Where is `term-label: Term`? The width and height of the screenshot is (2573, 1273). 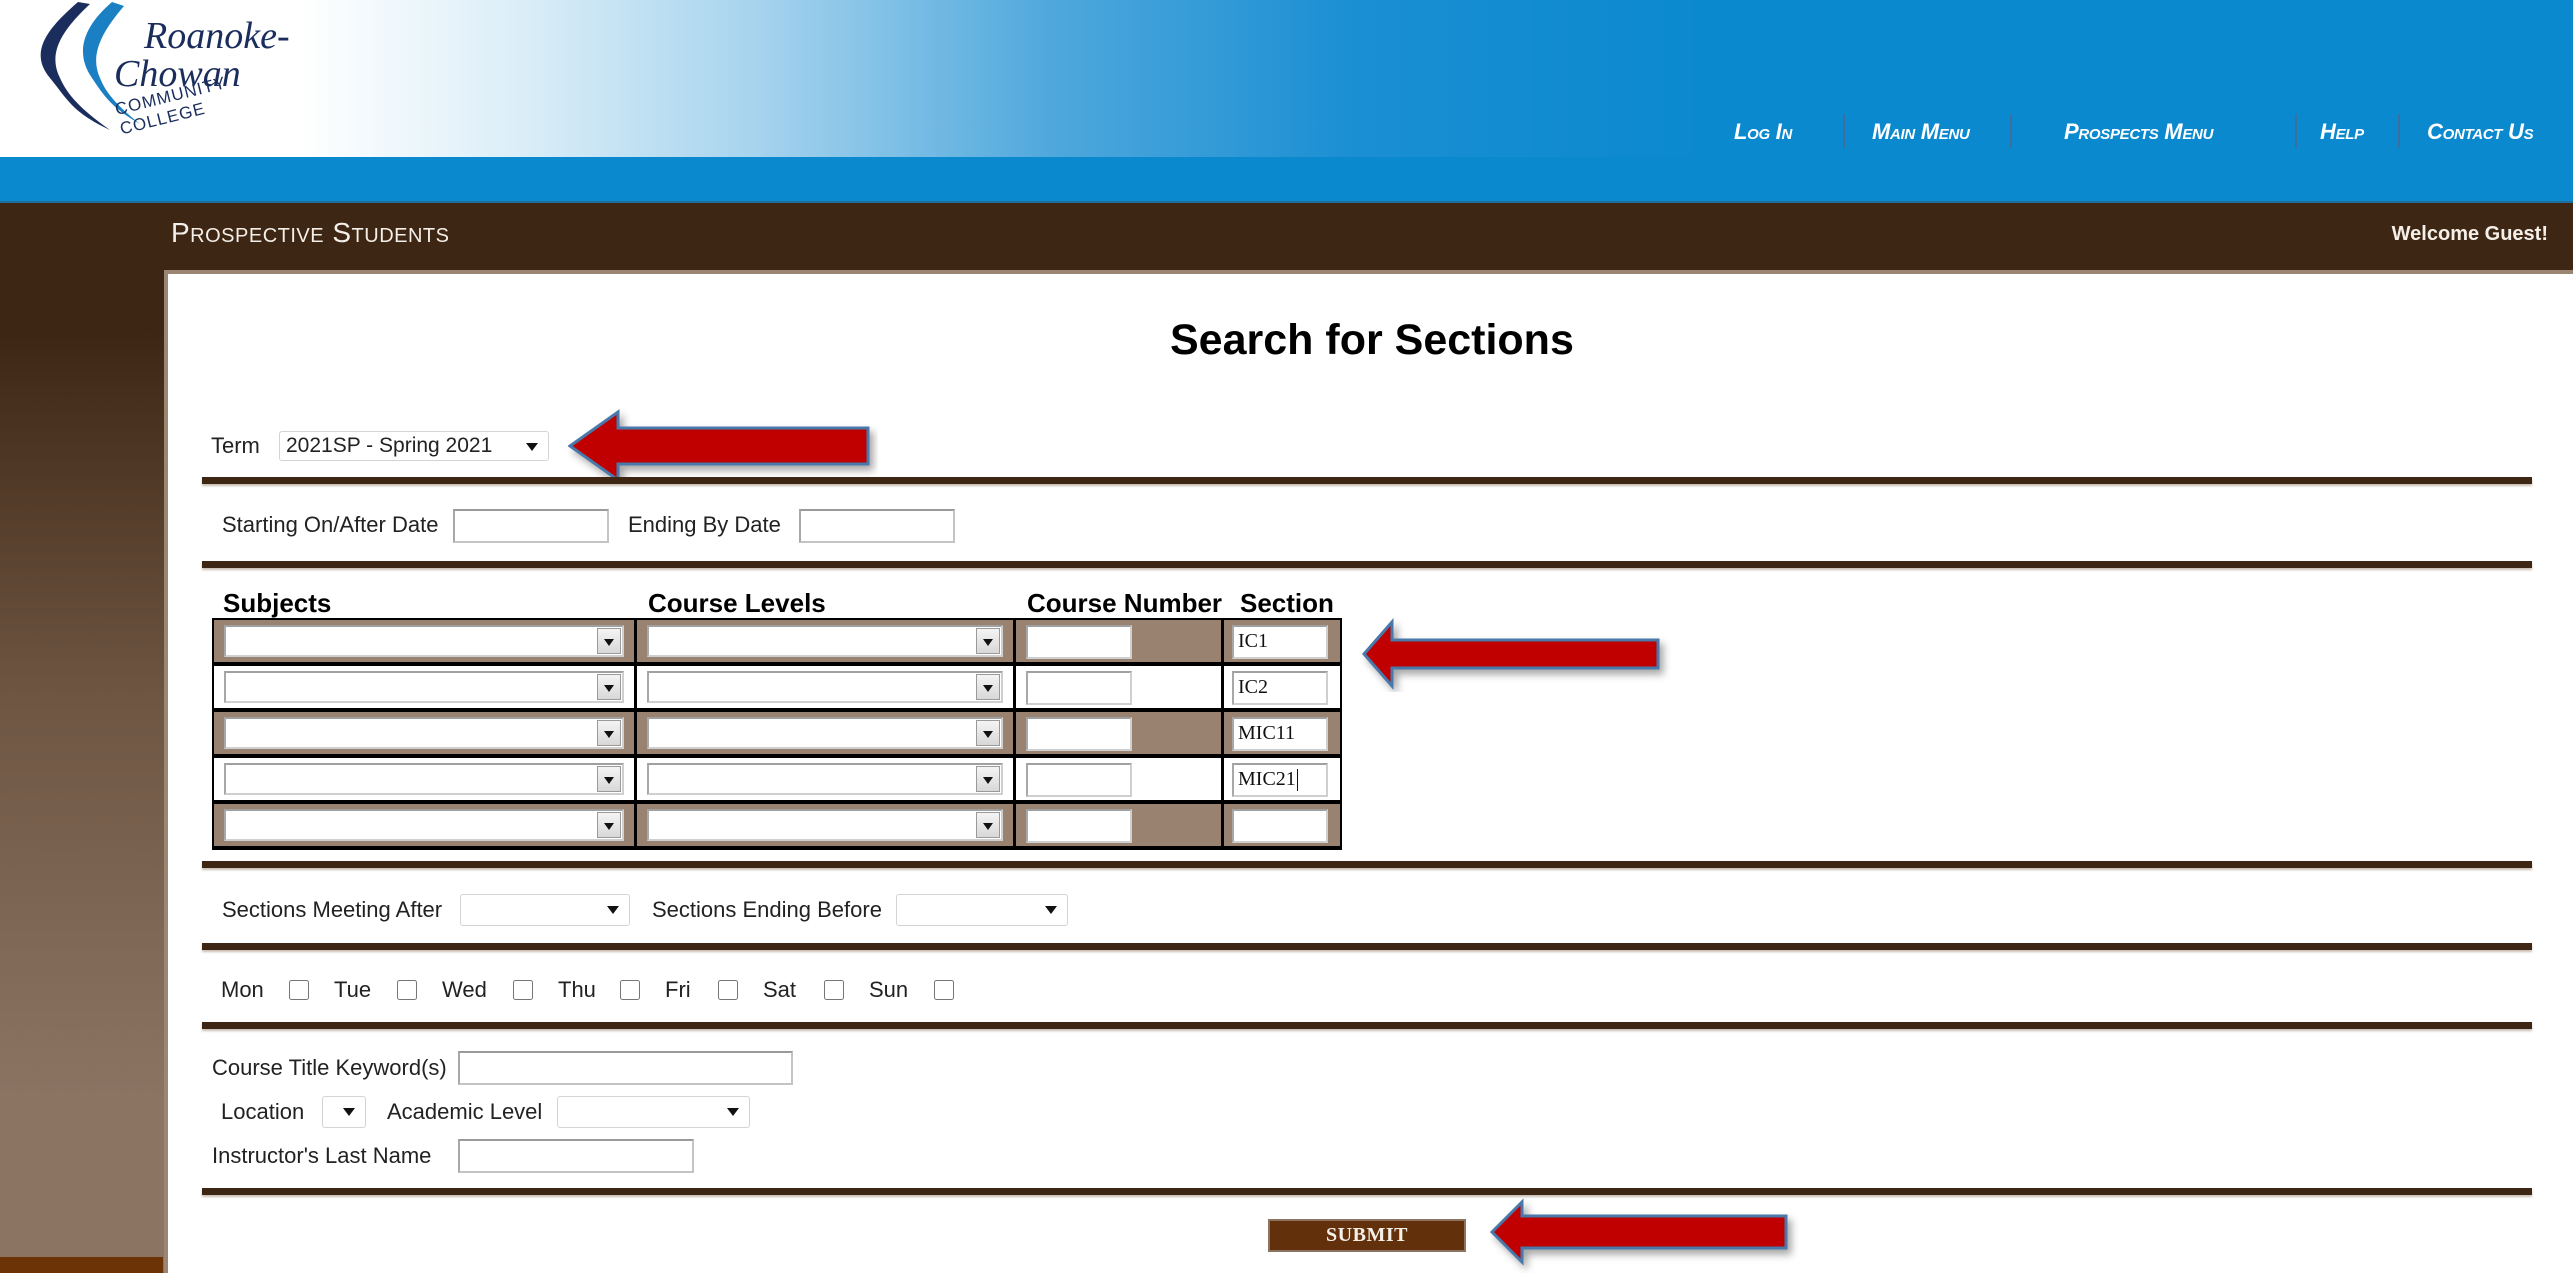
term-label: Term is located at coordinates (235, 445).